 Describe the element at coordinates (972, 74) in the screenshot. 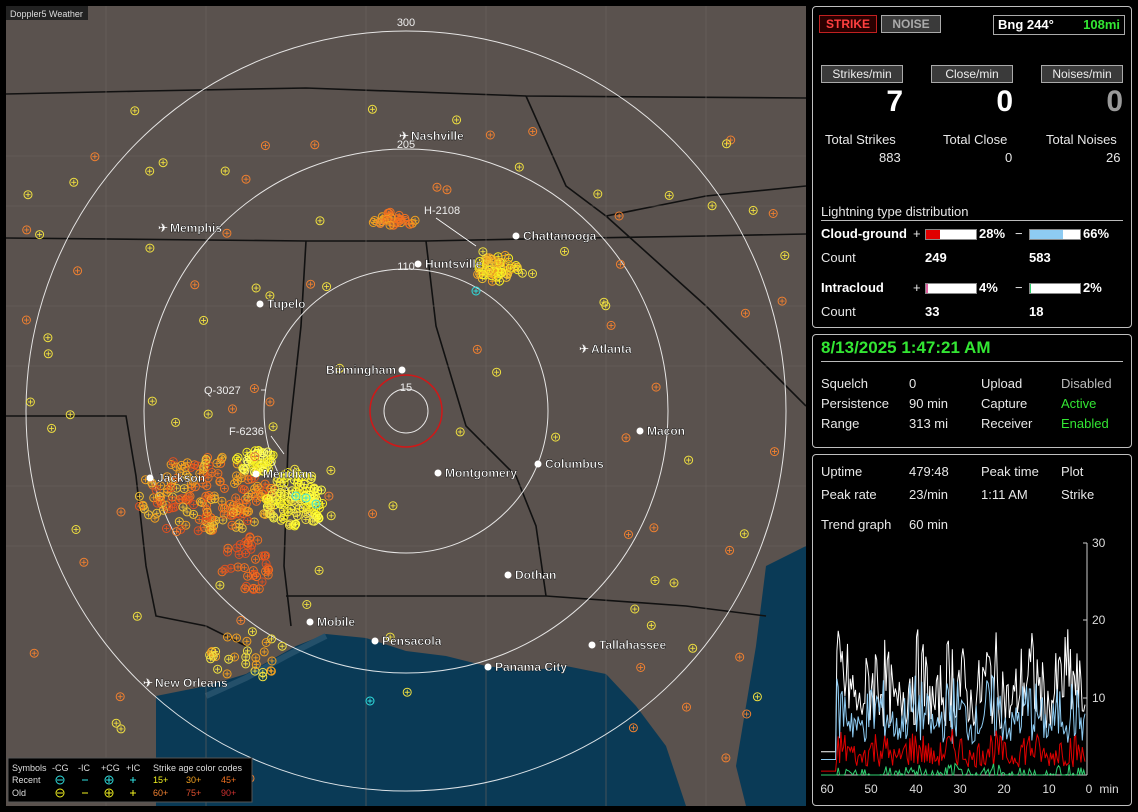

I see `close-per-min-label: Close/min` at that location.